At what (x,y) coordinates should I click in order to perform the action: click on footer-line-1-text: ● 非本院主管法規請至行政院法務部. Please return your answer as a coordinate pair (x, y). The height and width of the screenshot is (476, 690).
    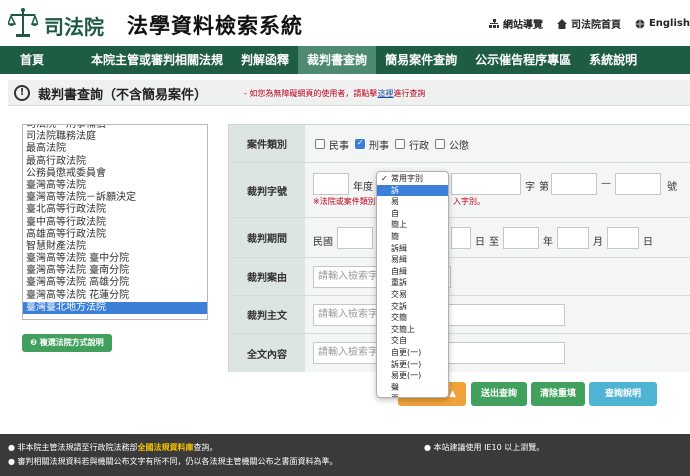
    Looking at the image, I should click on (73, 447).